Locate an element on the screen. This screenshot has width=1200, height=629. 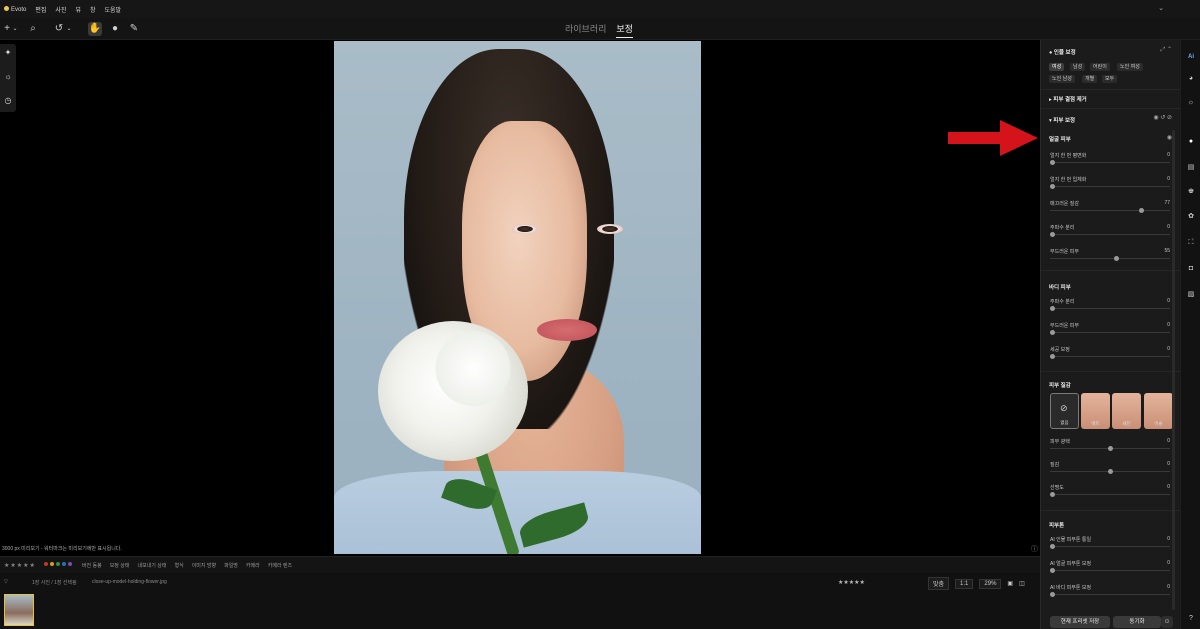
skin-section-actions-icon: ◉ ↺ ⊘ is located at coordinates (1162, 117).